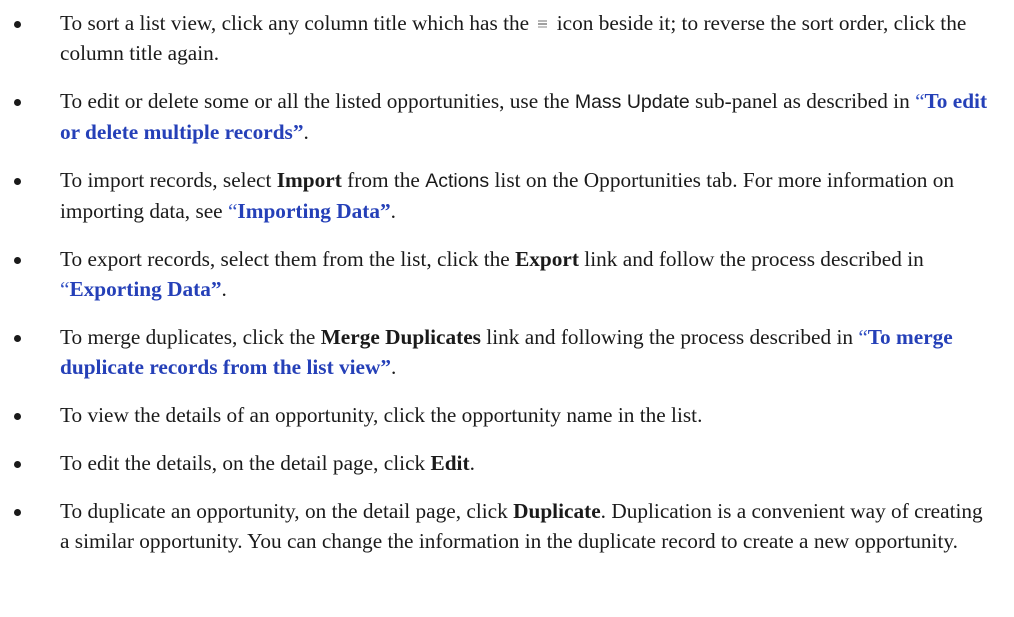 This screenshot has height=617, width=1014. I want to click on item-text: sub-panel as described in, so click(802, 101).